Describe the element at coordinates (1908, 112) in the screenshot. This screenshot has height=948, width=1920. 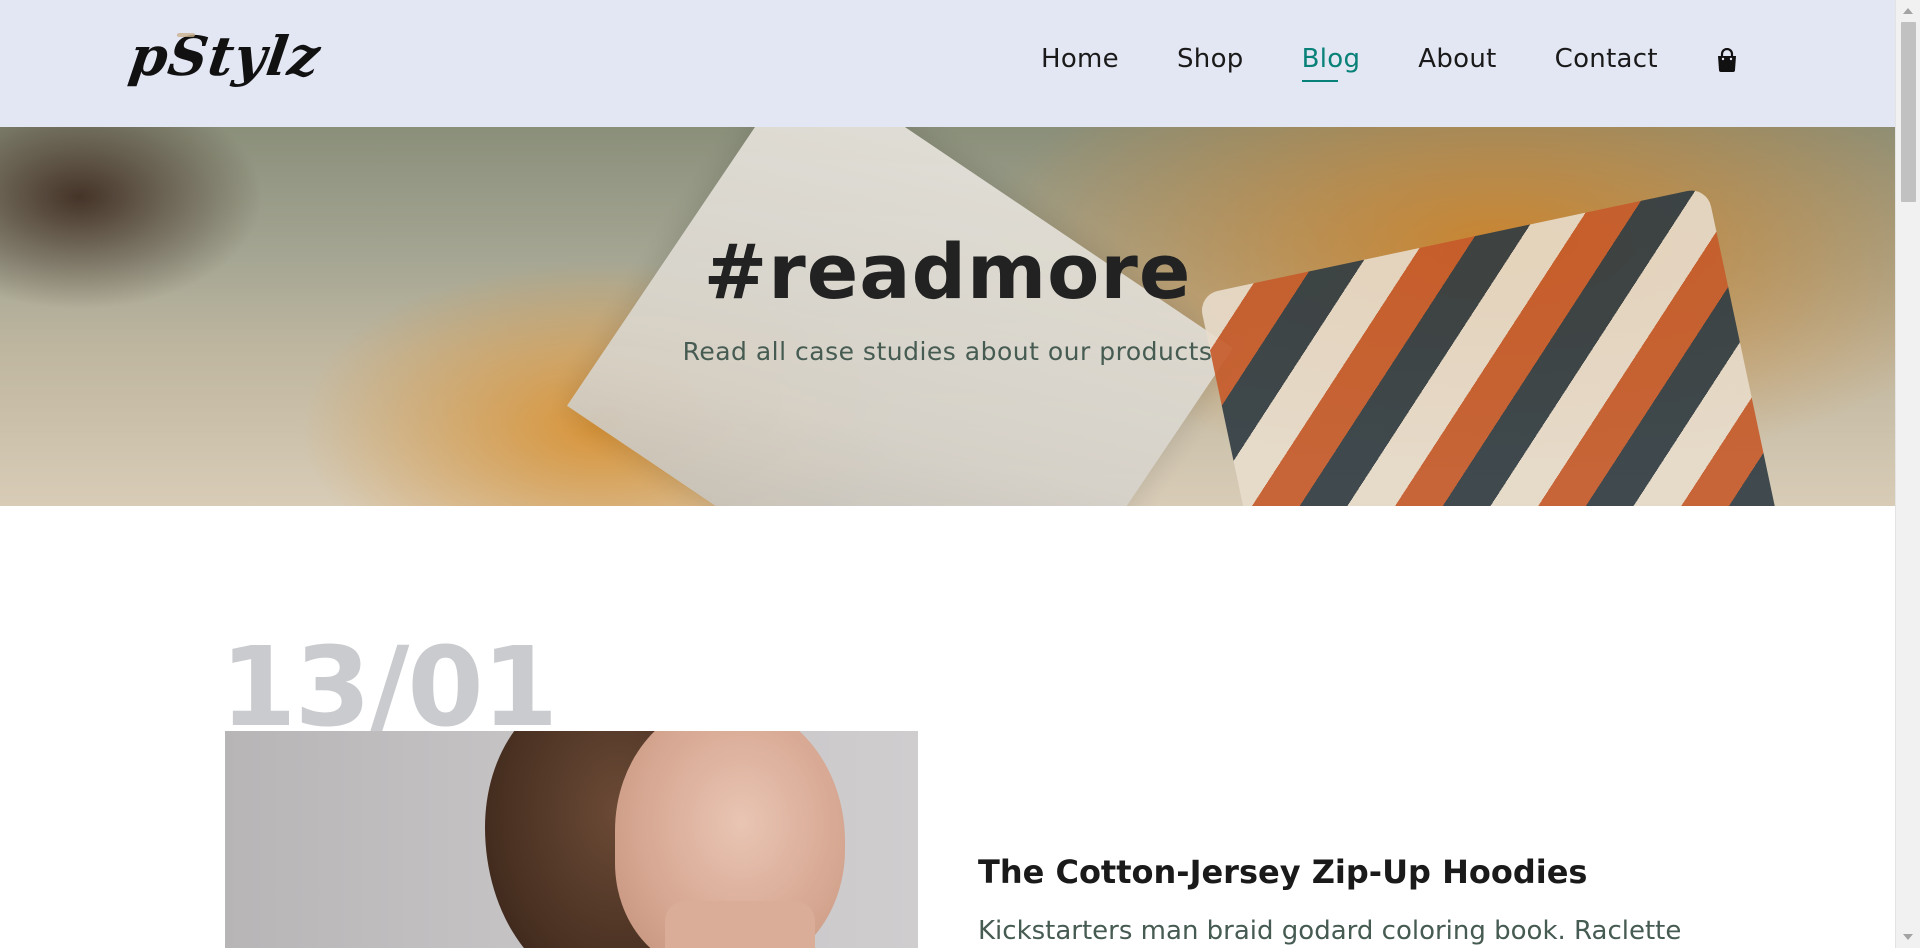
I see `scrollbar-thumb` at that location.